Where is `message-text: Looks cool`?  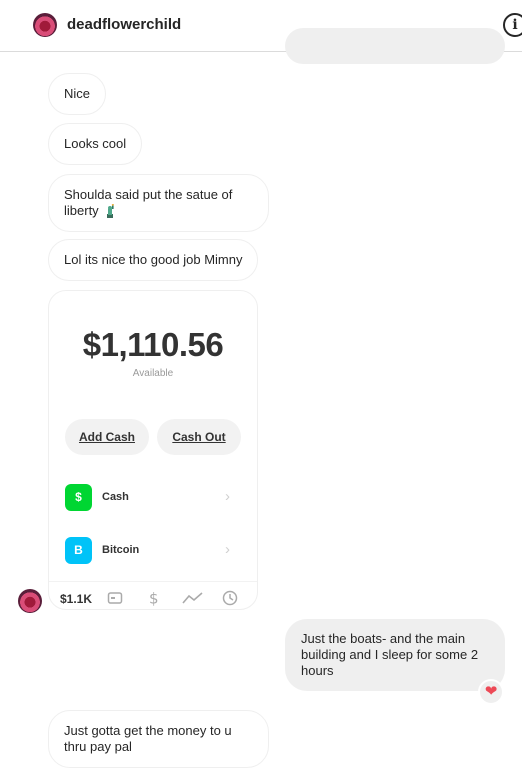 message-text: Looks cool is located at coordinates (95, 143).